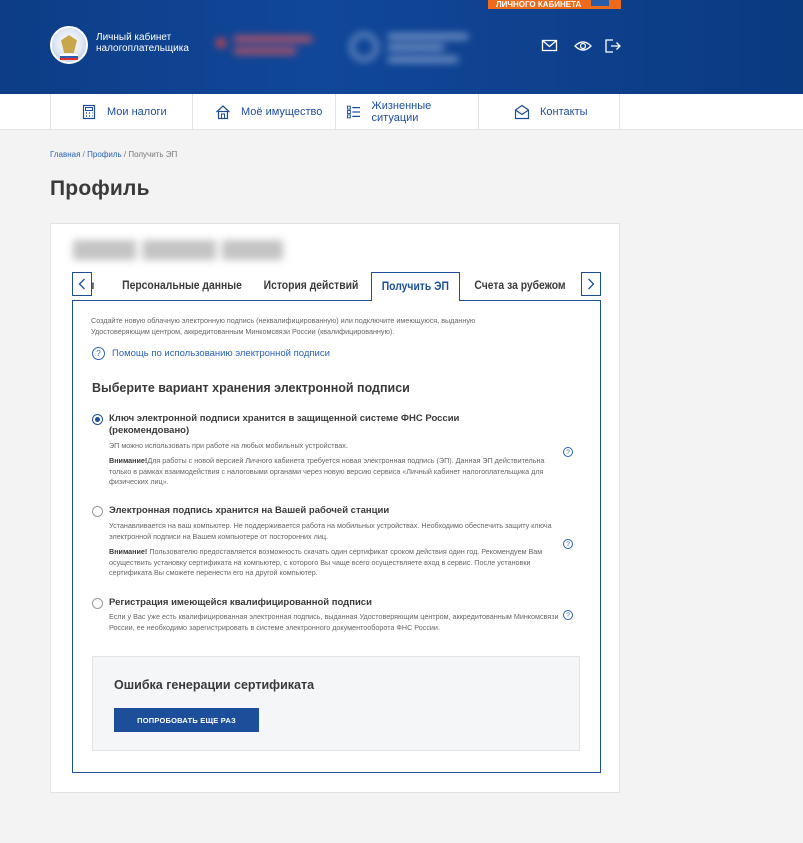 This screenshot has height=843, width=803. I want to click on promo-text: ЛИЧНОГО КАБИНЕТА, so click(539, 4).